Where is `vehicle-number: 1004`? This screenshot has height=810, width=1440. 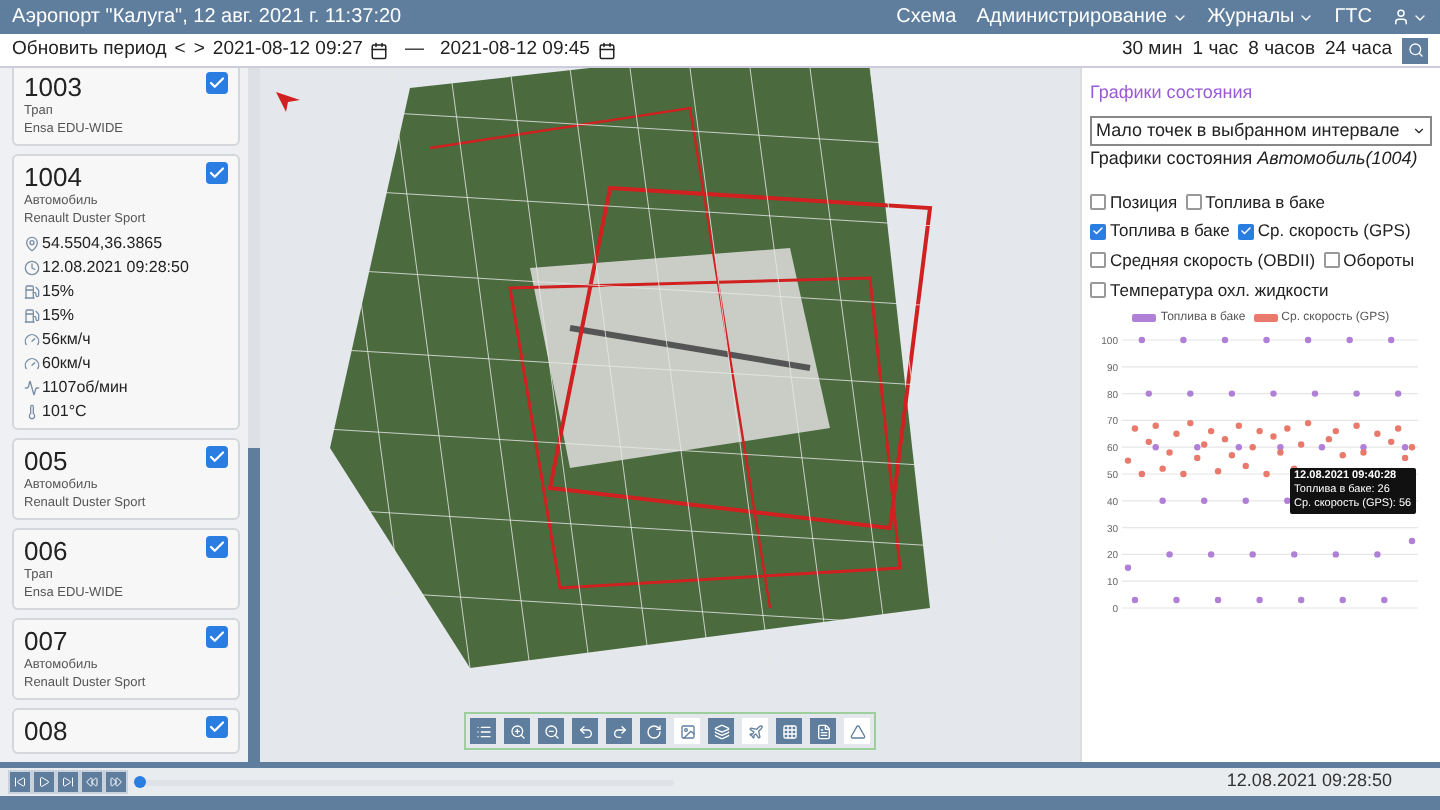
vehicle-number: 1004 is located at coordinates (53, 177).